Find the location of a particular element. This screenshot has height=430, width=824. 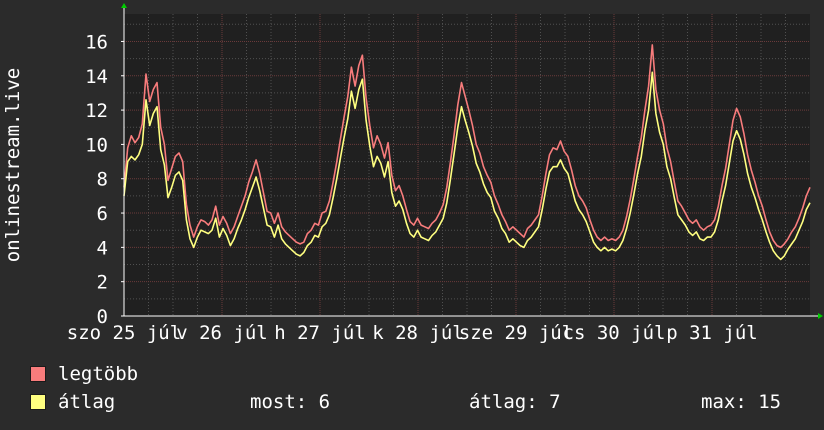

legend-label-avg: átlag is located at coordinates (87, 402).